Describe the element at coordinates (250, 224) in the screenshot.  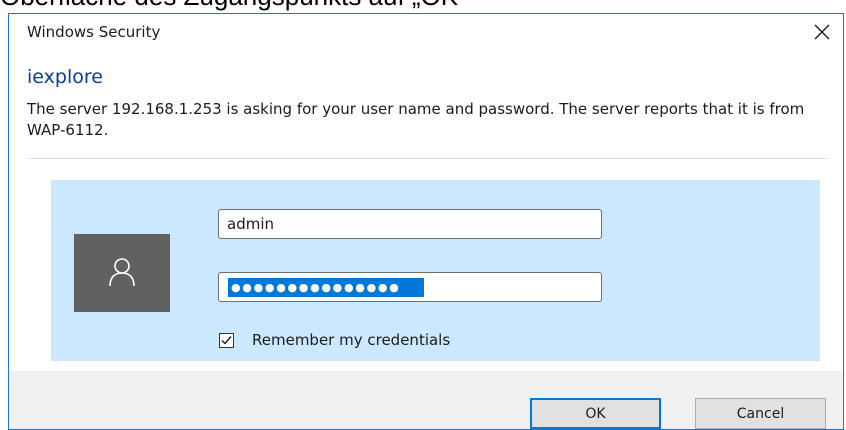
I see `username-value: admin` at that location.